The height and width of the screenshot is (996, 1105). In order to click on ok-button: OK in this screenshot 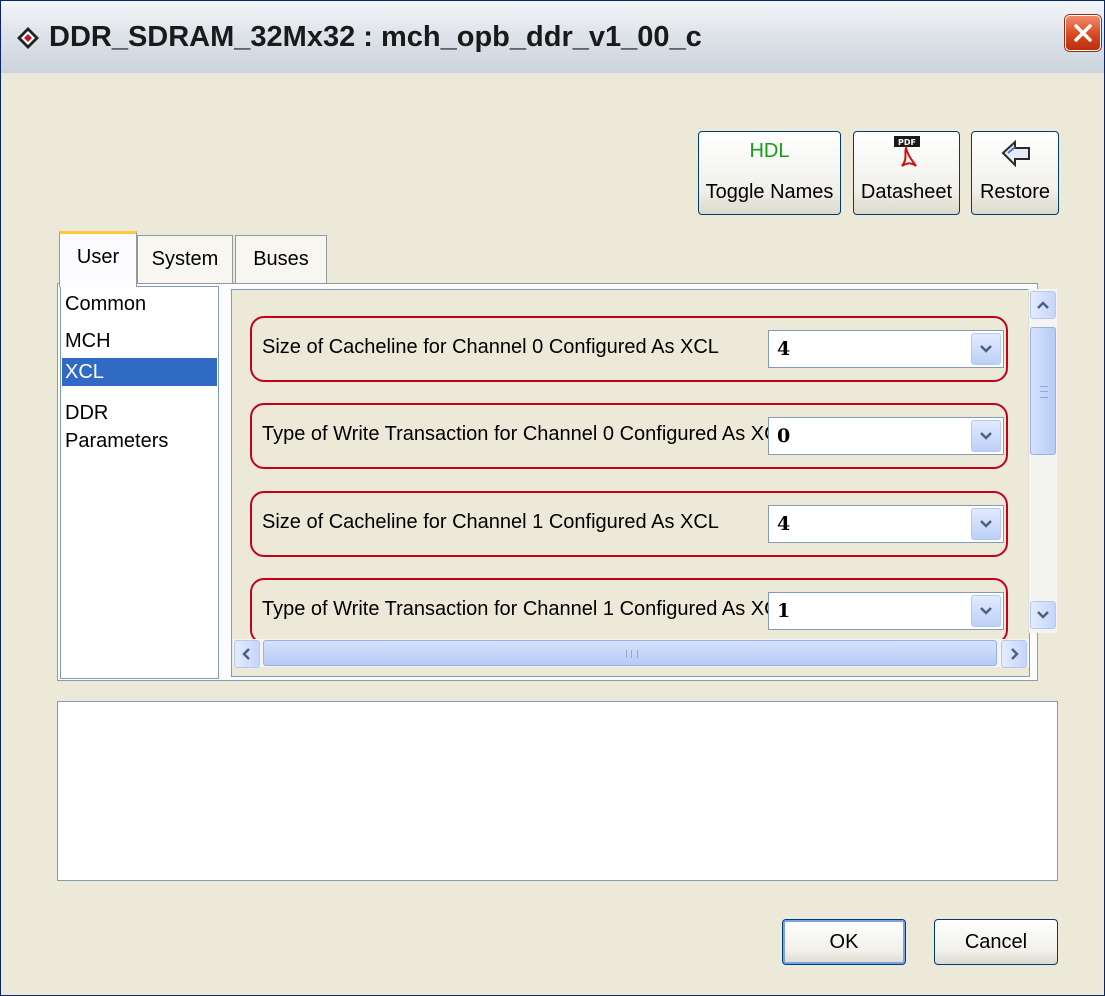, I will do `click(844, 942)`.